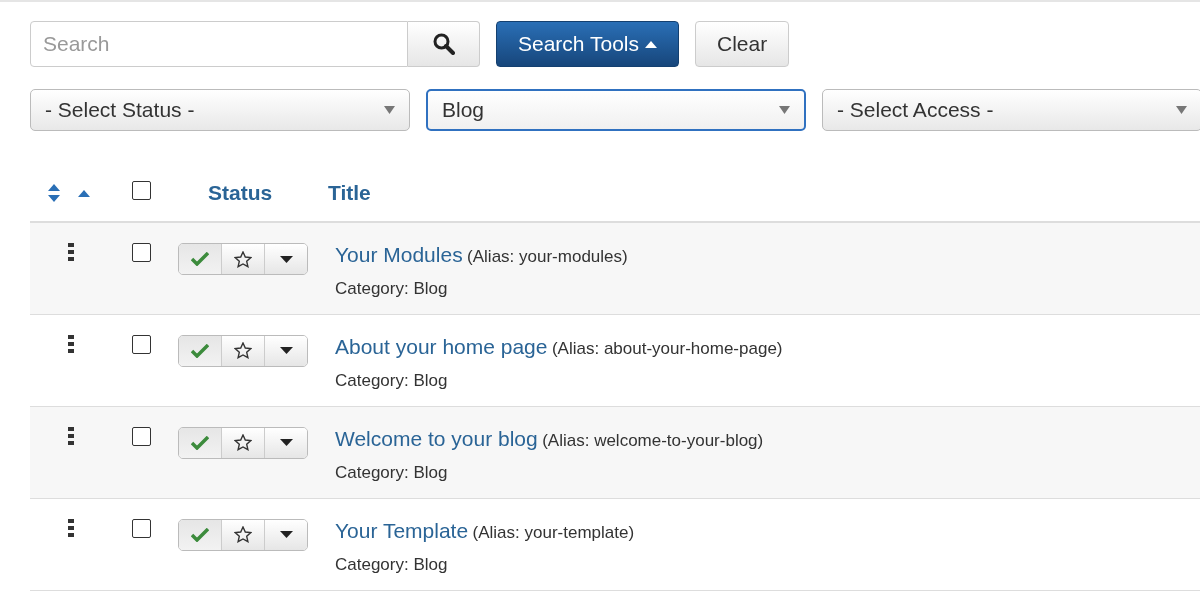 This screenshot has height=611, width=1200. I want to click on filter-dropdown: - Select Access -, so click(1011, 110).